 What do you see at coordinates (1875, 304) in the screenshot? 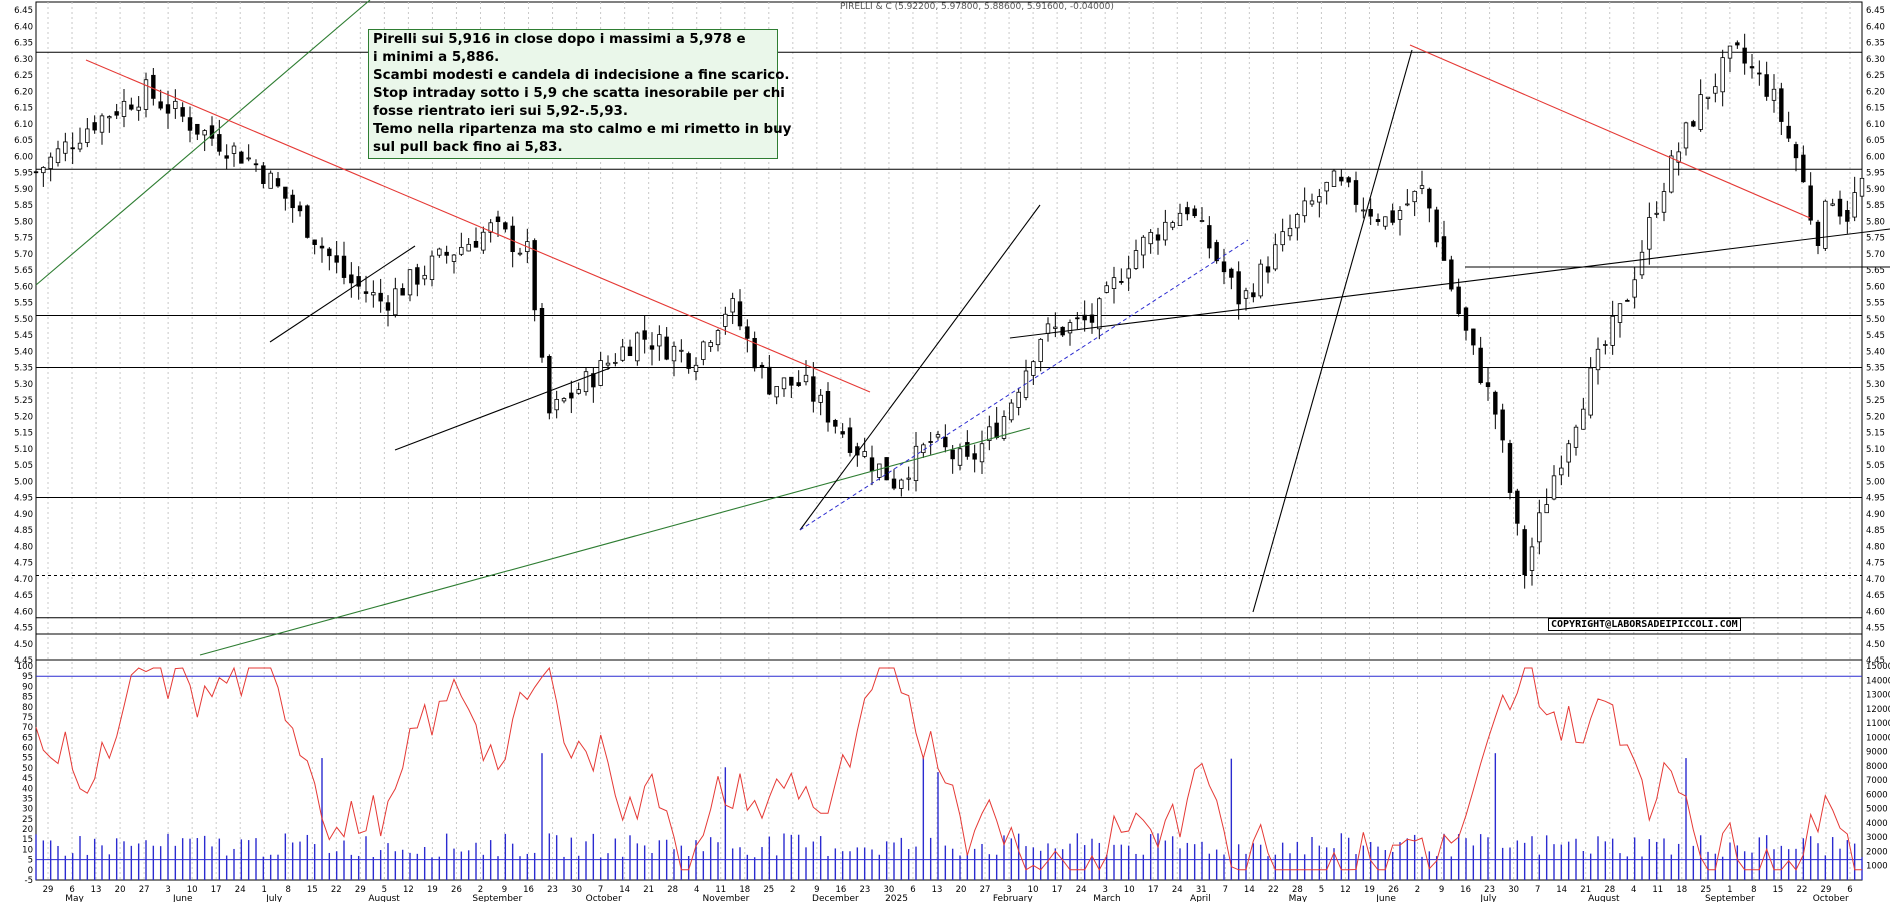
I see `y-tick-right: 5.55` at bounding box center [1875, 304].